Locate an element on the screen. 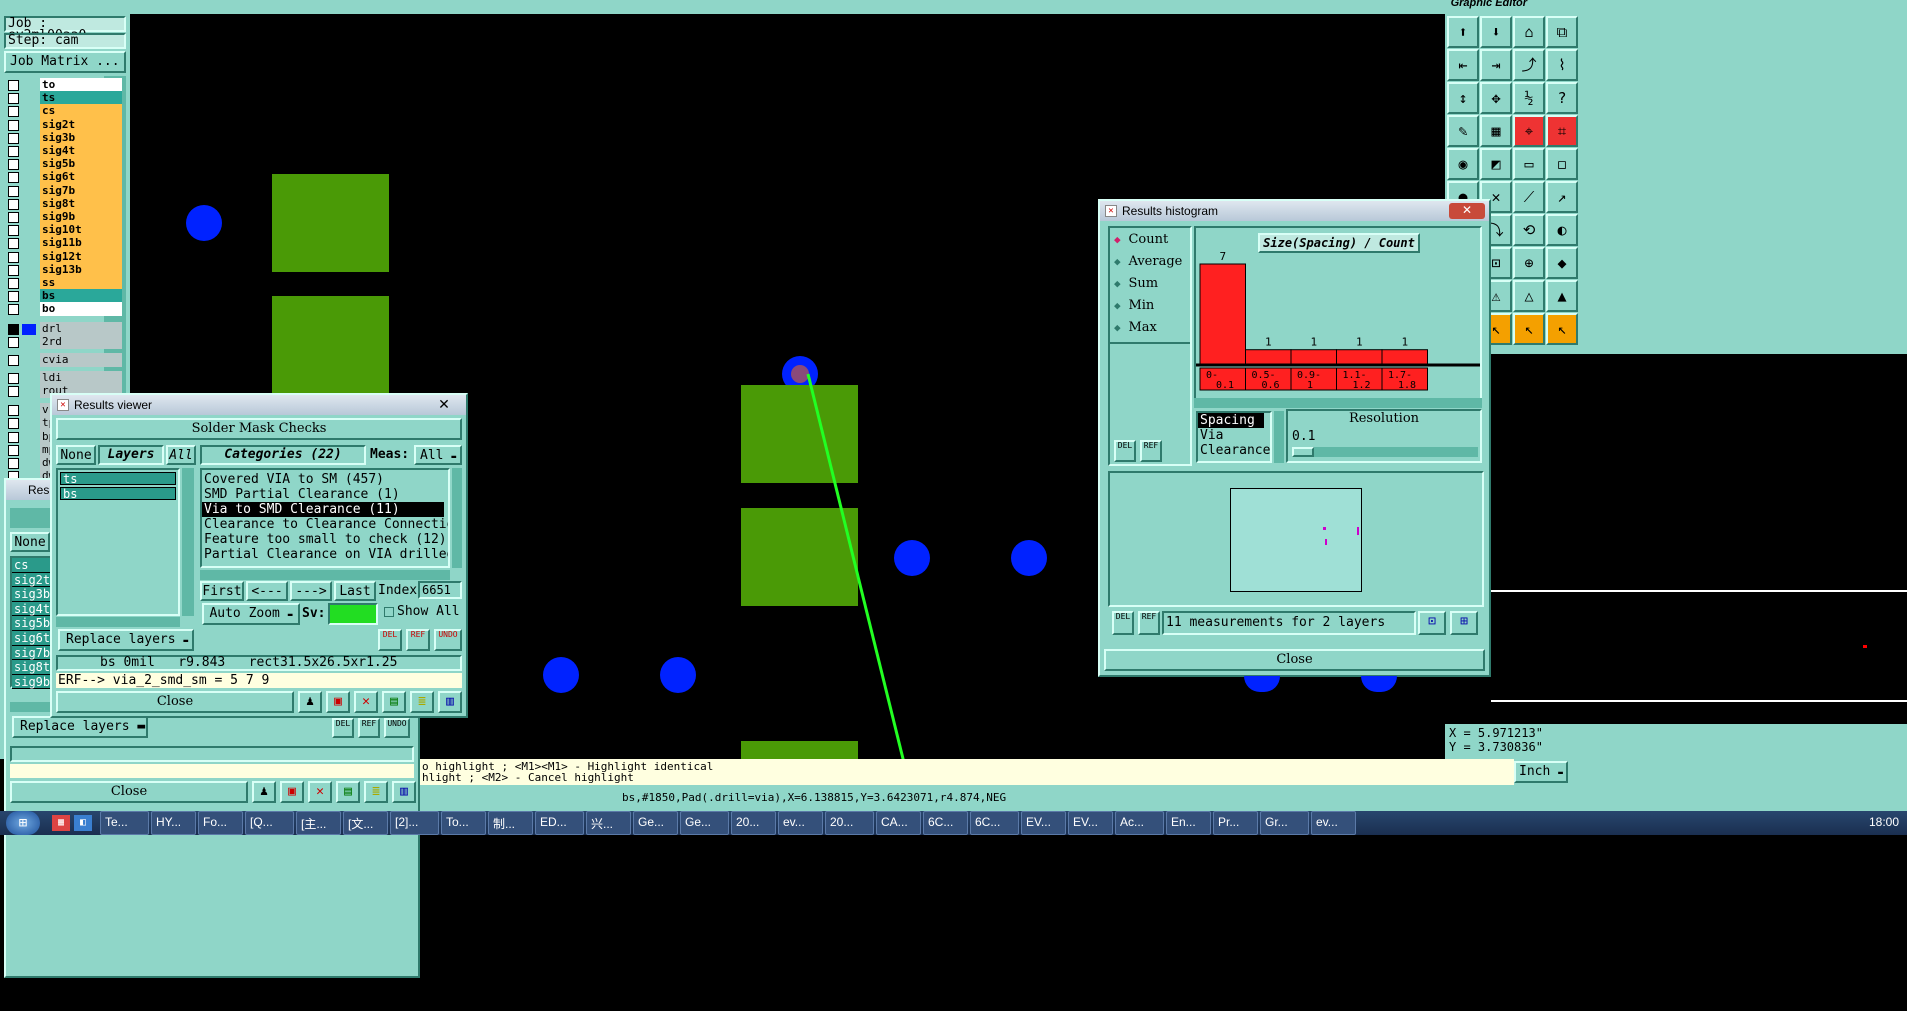  import-icon: ⇤ is located at coordinates (1463, 65).